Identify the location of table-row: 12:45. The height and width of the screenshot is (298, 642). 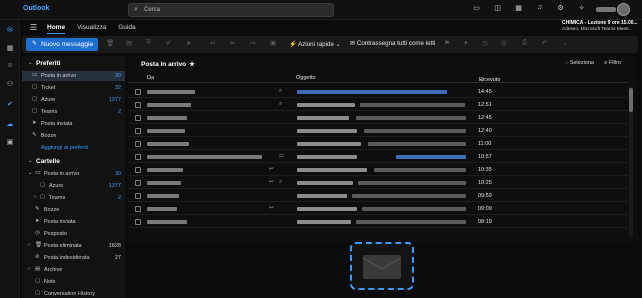
(378, 118).